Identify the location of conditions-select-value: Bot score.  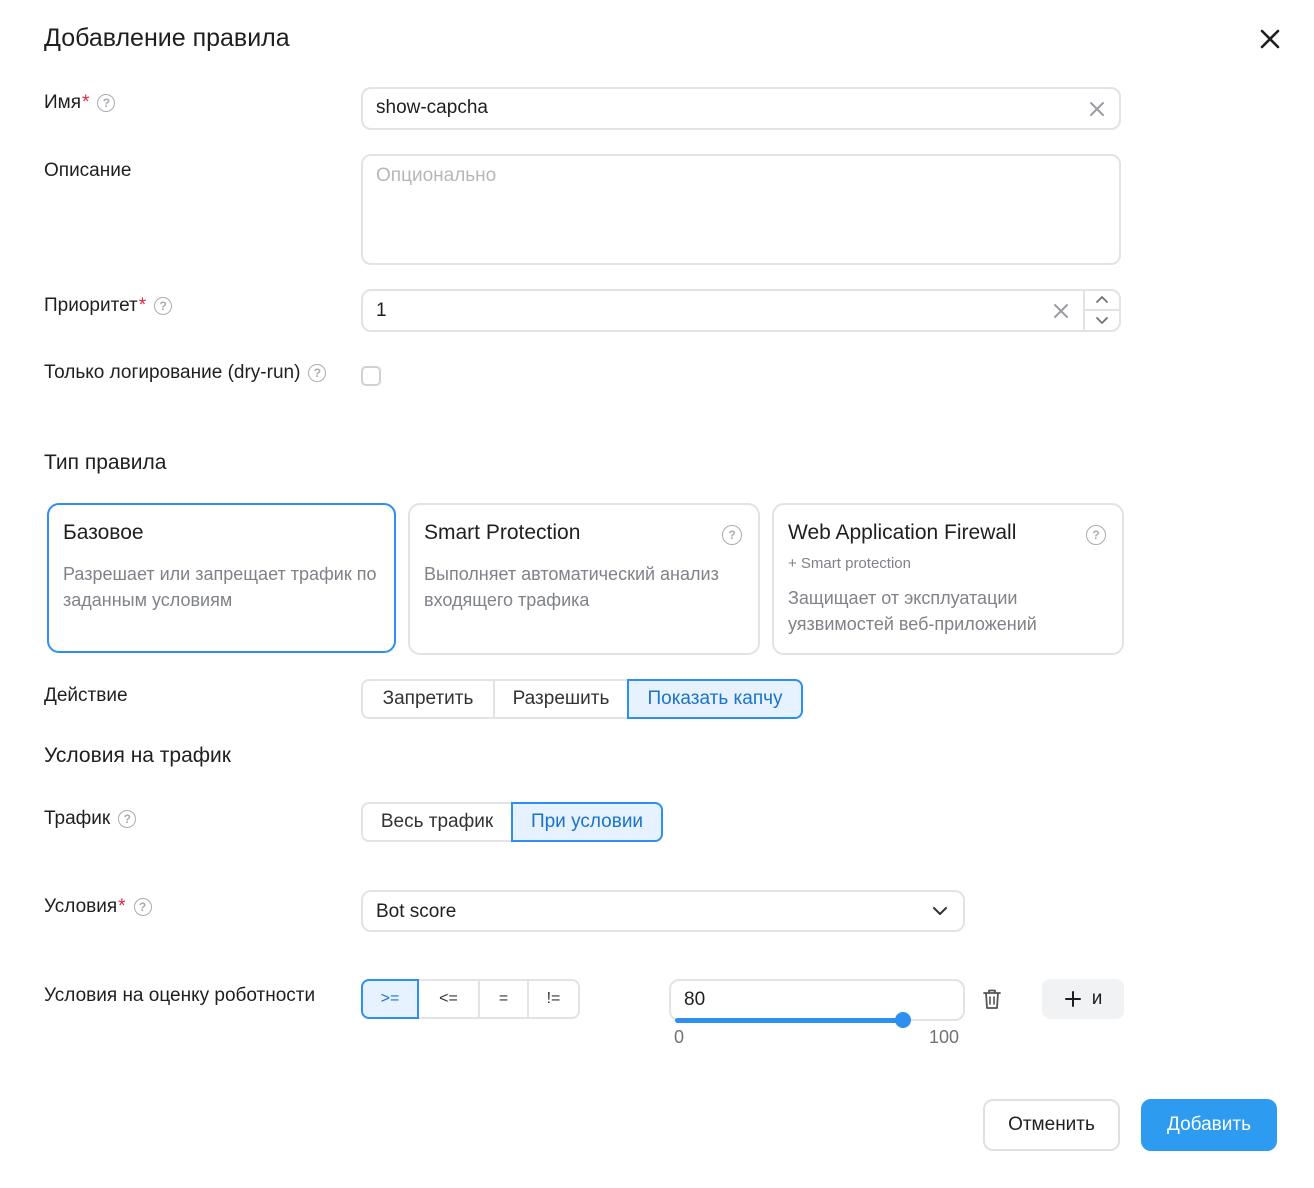
(416, 911).